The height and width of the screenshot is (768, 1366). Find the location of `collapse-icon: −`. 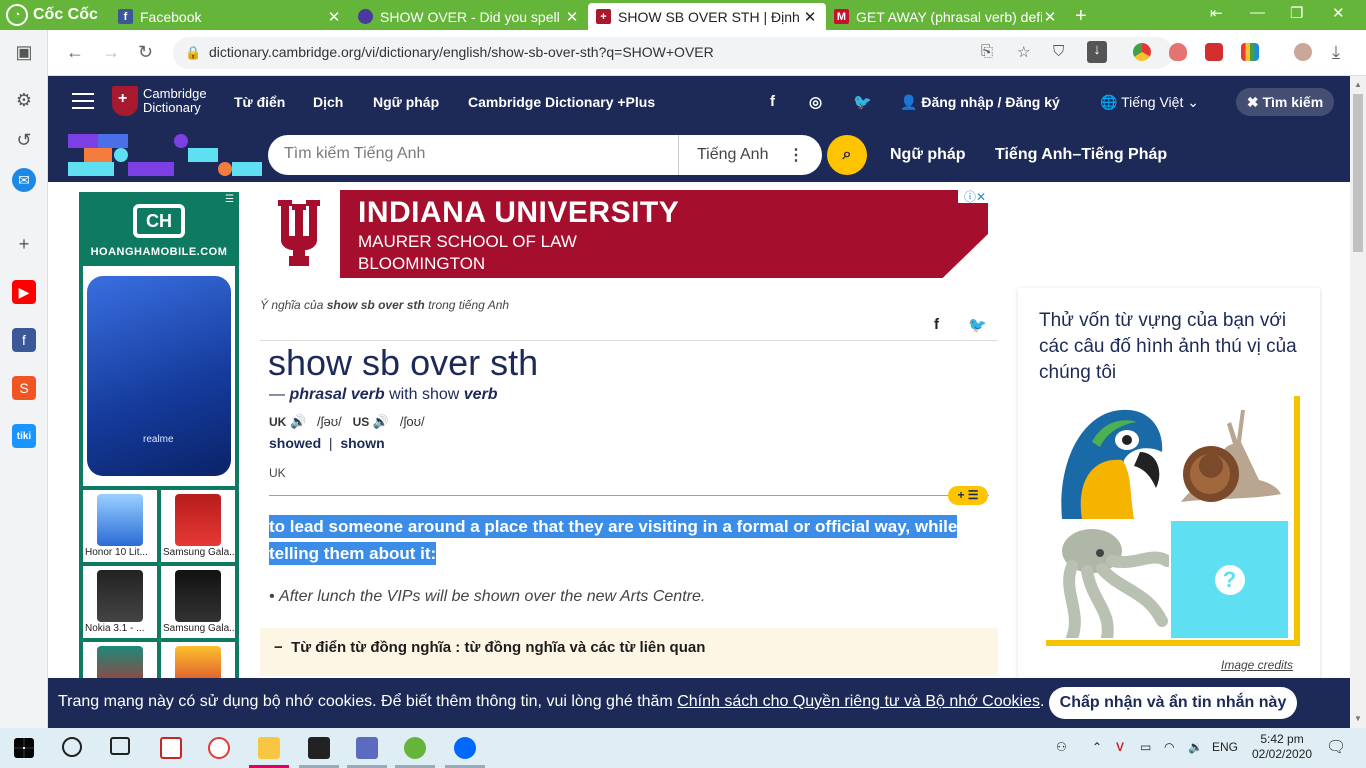

collapse-icon: − is located at coordinates (282, 647).